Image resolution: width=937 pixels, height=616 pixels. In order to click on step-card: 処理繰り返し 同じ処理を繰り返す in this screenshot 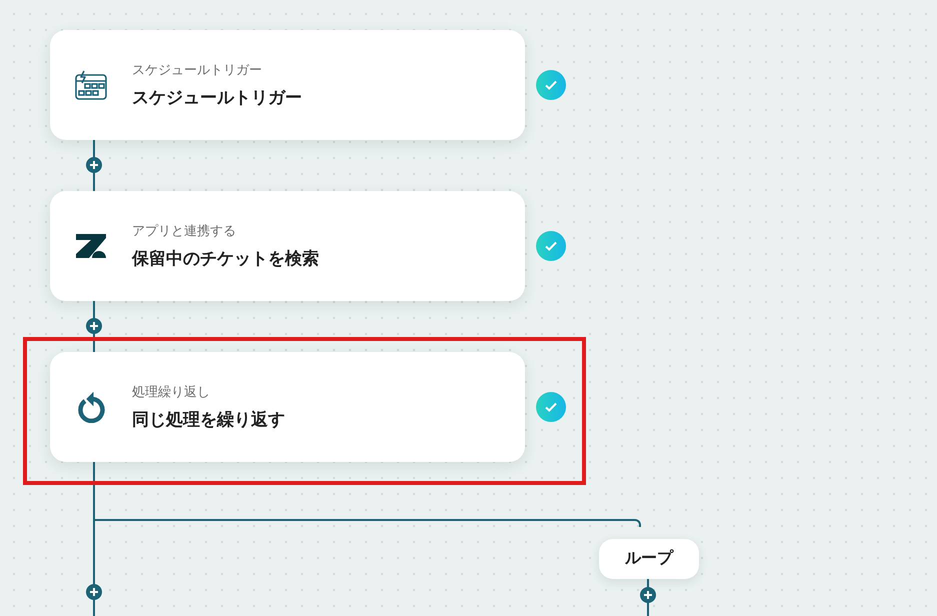, I will do `click(287, 407)`.